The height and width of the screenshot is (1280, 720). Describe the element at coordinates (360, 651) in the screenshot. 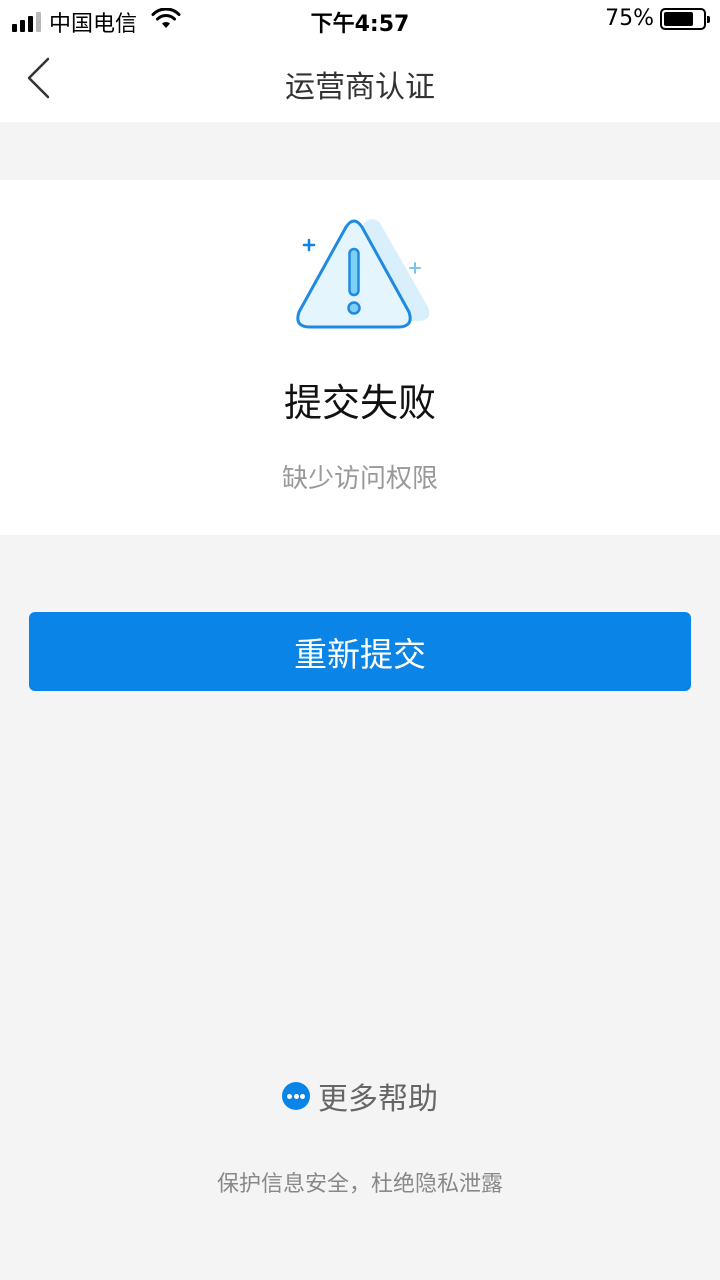

I see `resubmit-button: 重新提交` at that location.